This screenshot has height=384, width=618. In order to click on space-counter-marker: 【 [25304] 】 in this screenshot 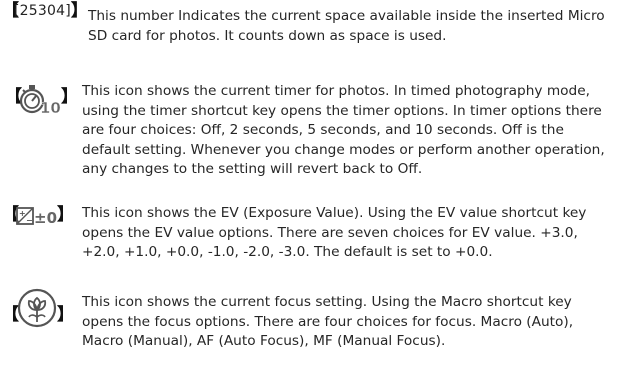, I will do `click(45, 22)`.